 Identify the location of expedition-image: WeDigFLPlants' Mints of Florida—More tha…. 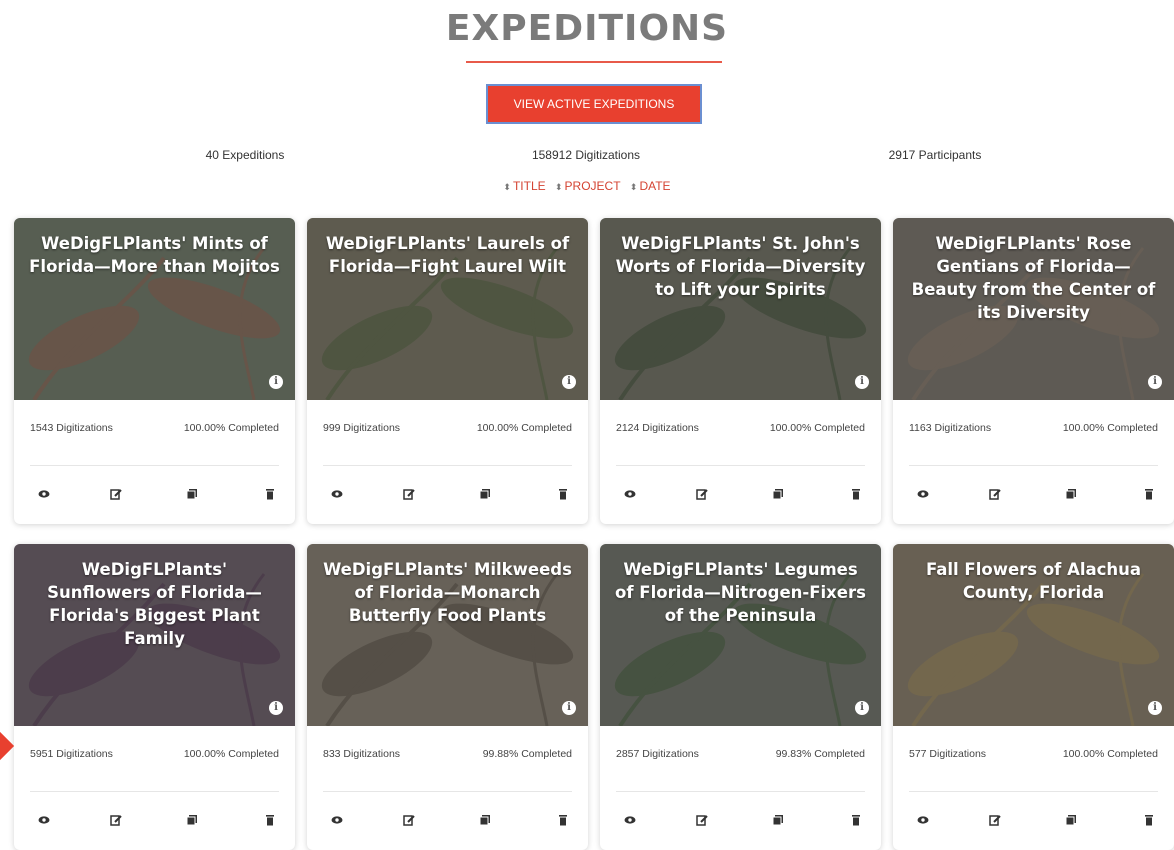
(154, 309).